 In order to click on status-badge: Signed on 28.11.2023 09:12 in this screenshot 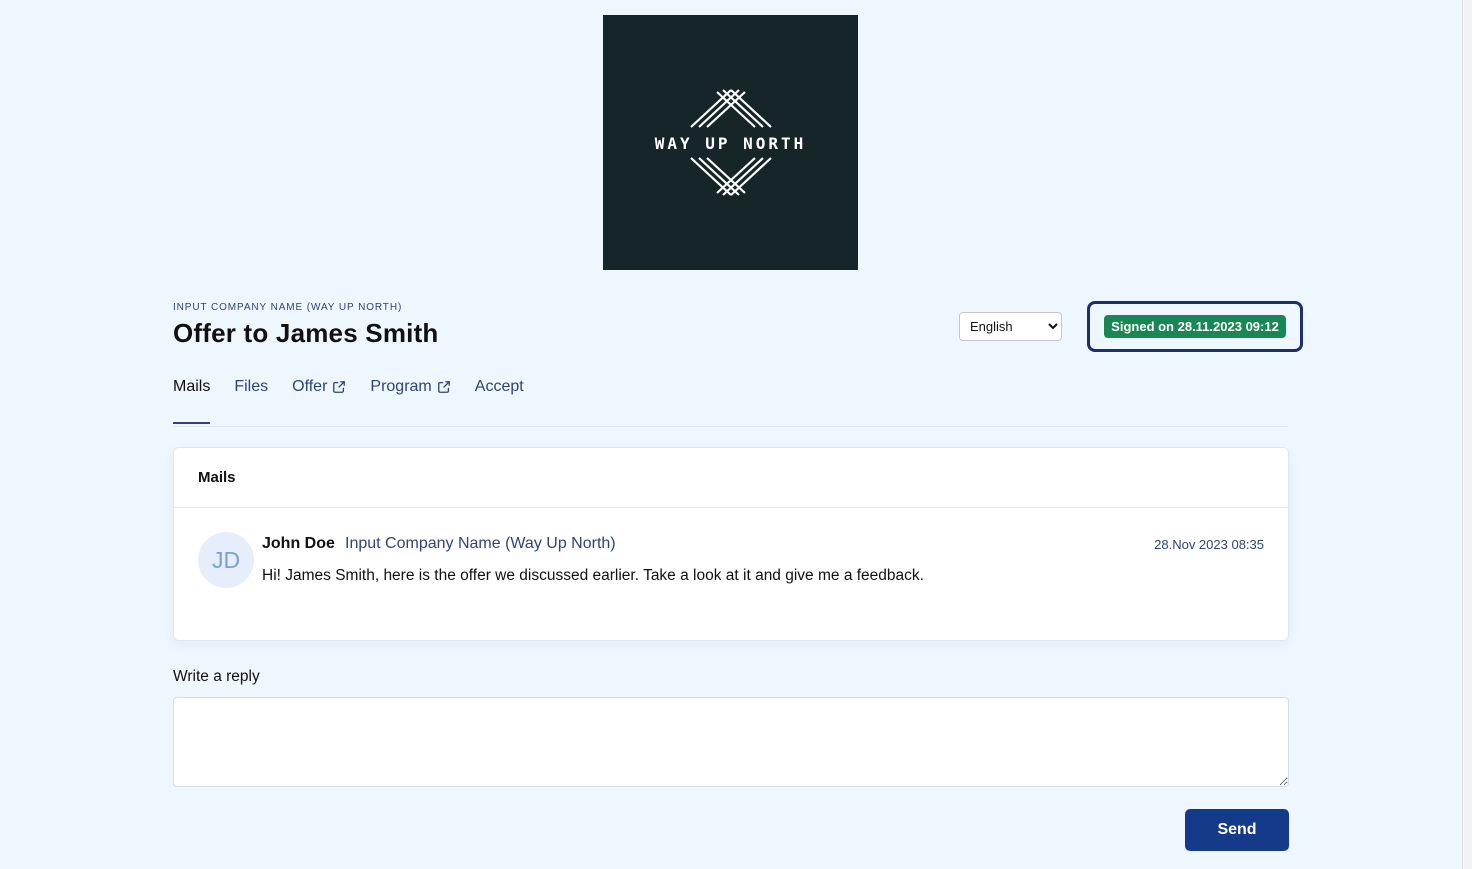, I will do `click(1195, 326)`.